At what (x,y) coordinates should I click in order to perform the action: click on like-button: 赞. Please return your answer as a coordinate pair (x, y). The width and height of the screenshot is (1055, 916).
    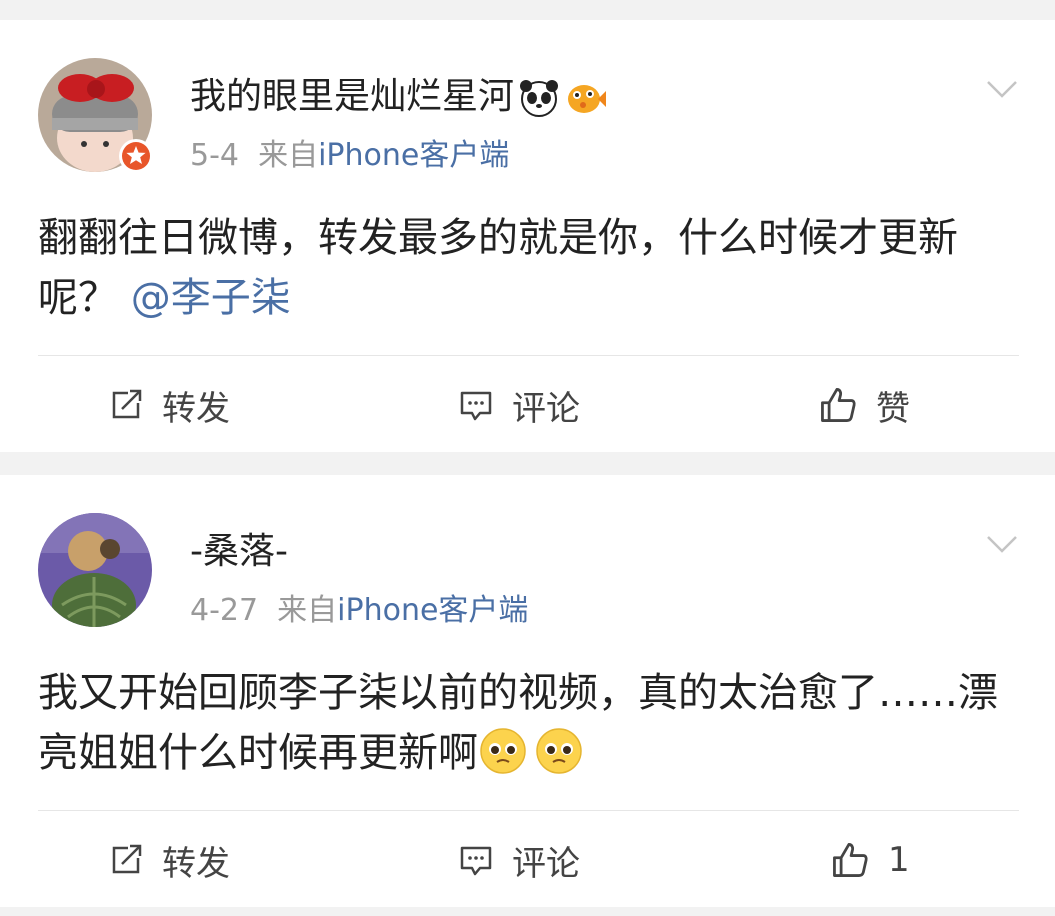
    Looking at the image, I should click on (864, 405).